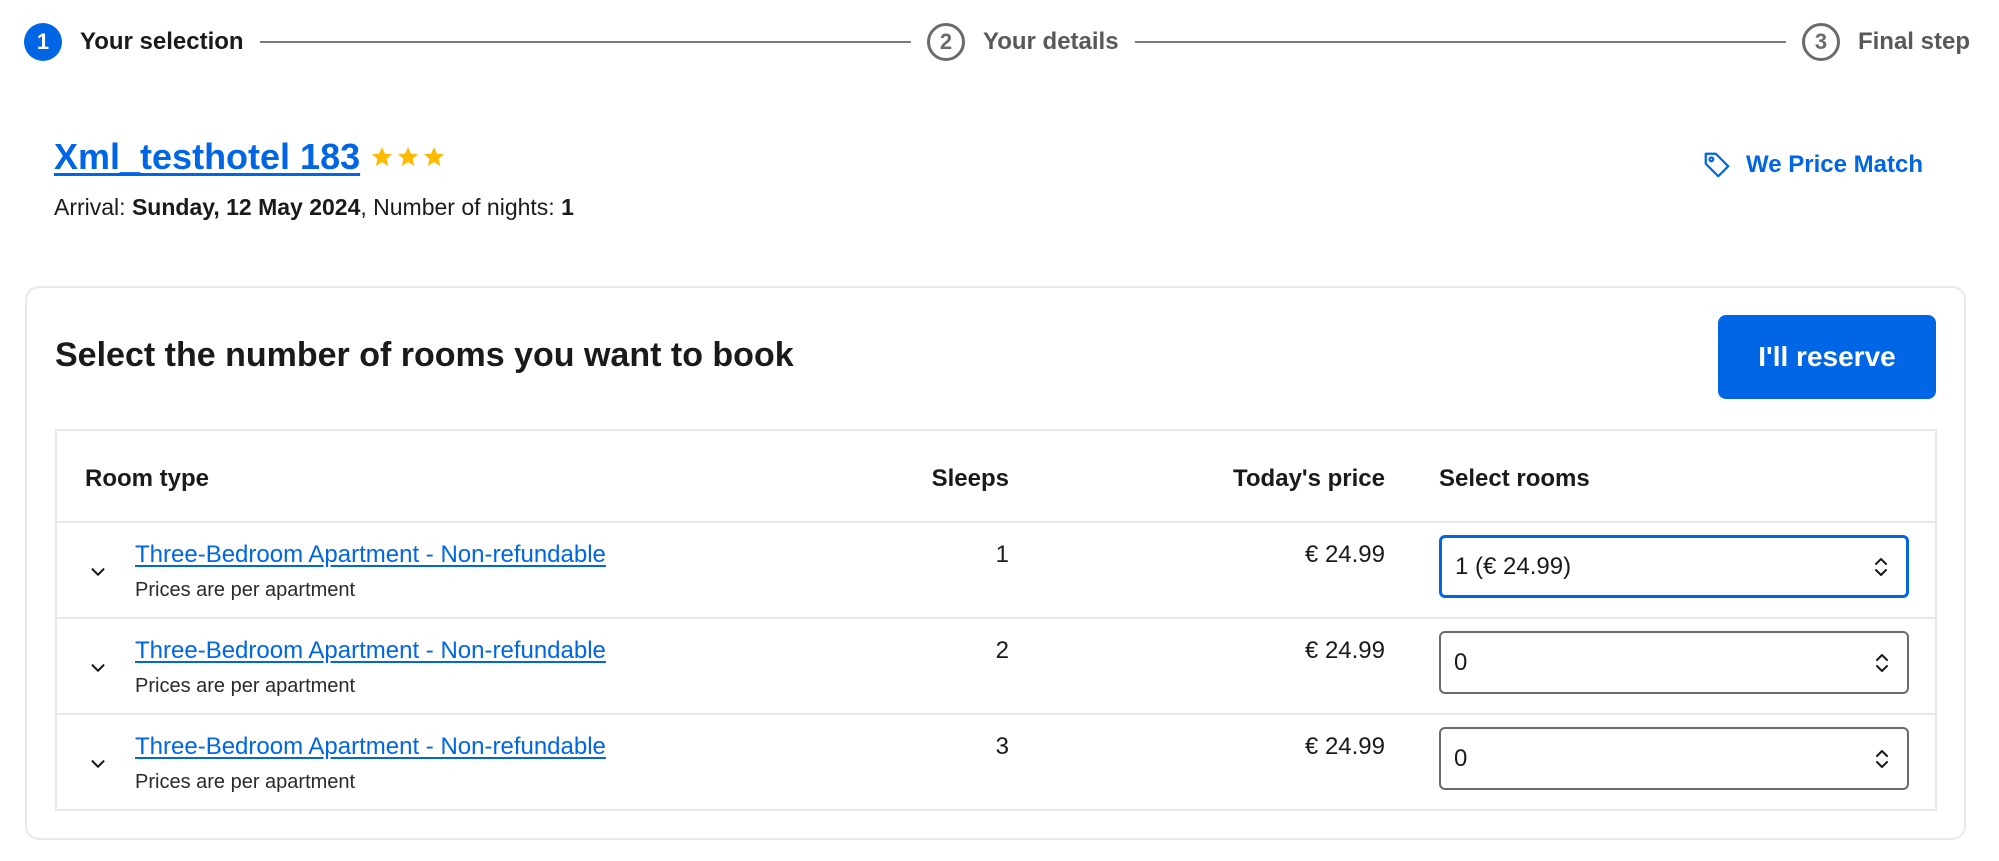 The width and height of the screenshot is (1999, 861). I want to click on header-room-type: Room type, so click(147, 478).